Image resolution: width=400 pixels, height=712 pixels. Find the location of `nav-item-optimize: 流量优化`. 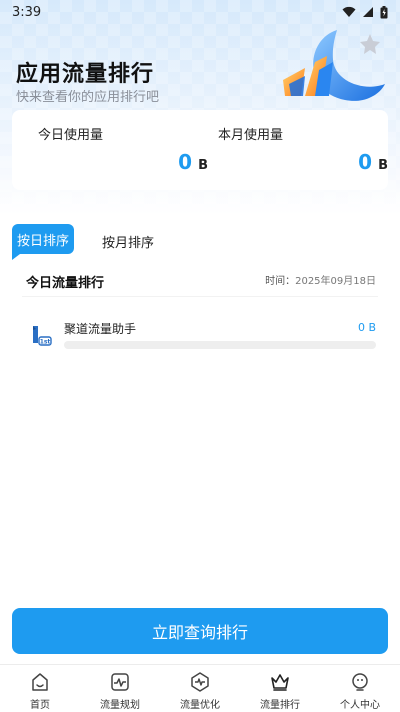

nav-item-optimize: 流量优化 is located at coordinates (200, 688).